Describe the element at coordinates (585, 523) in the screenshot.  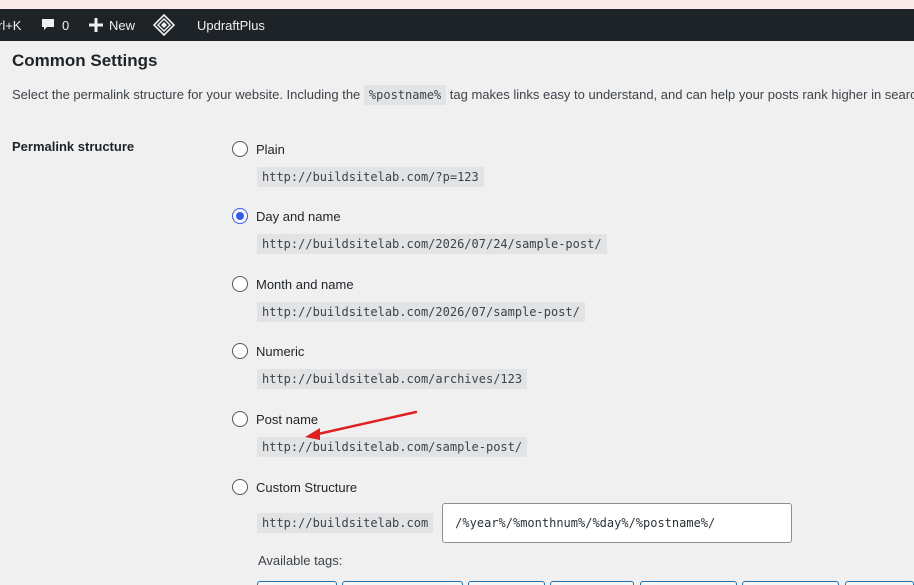
I see `custom-structure-value: /%year%/%monthnum%/%day%/%postname%/` at that location.